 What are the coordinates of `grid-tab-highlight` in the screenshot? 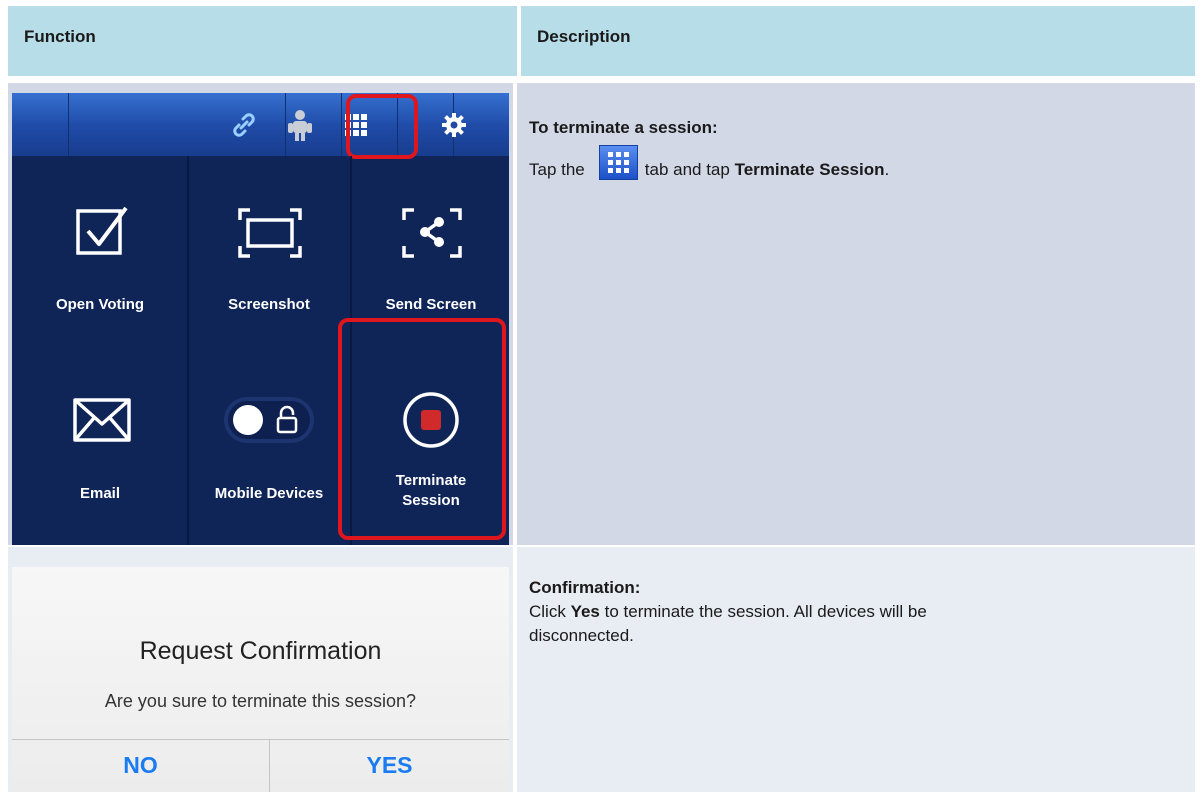 It's located at (382, 126).